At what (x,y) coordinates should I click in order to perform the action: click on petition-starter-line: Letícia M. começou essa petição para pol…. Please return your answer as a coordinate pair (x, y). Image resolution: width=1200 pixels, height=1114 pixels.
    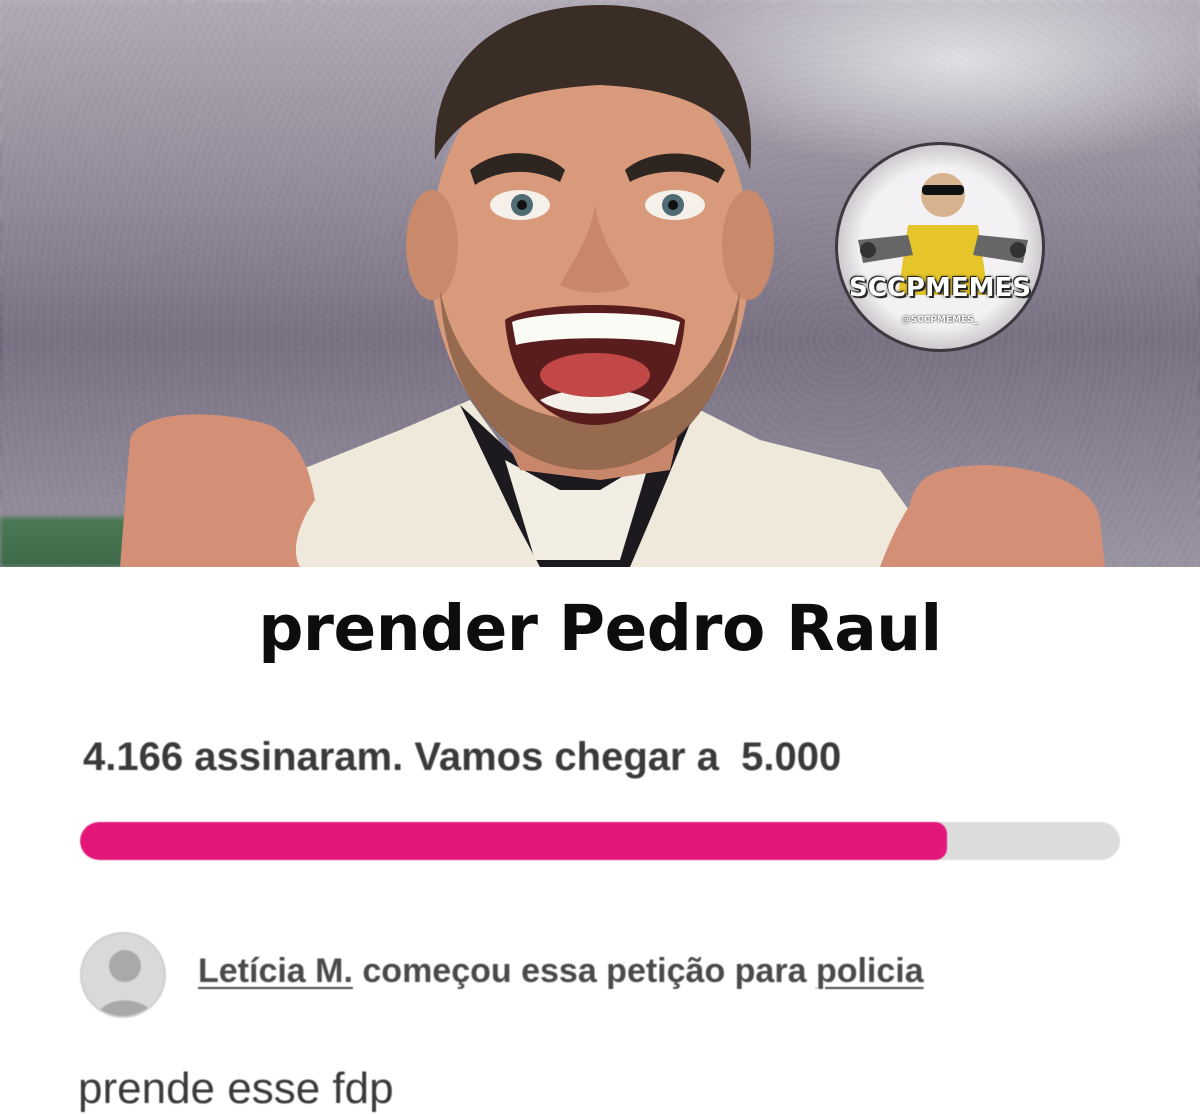
    Looking at the image, I should click on (561, 971).